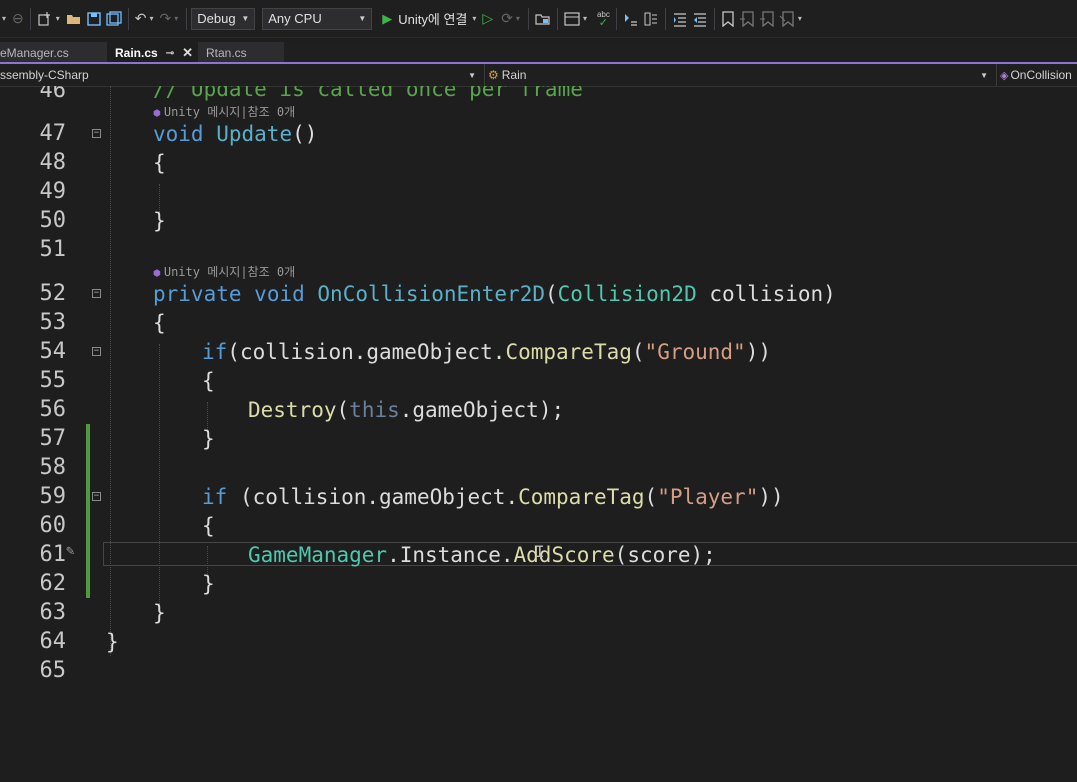 This screenshot has width=1077, height=782. I want to click on redo-icon: ↷, so click(166, 19).